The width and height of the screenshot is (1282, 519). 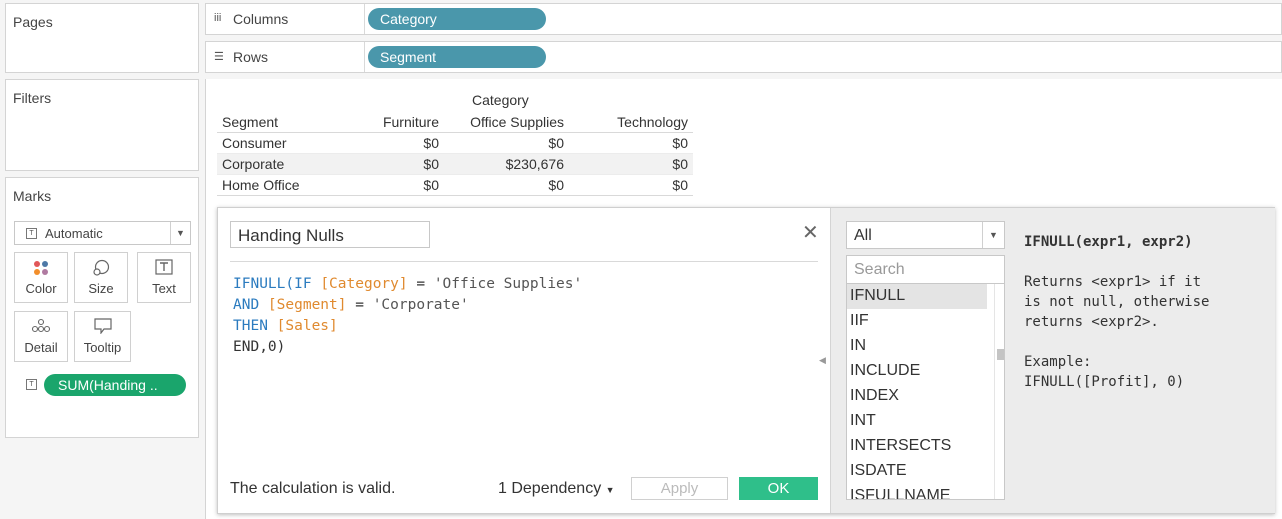 I want to click on detail-icon, so click(x=41, y=326).